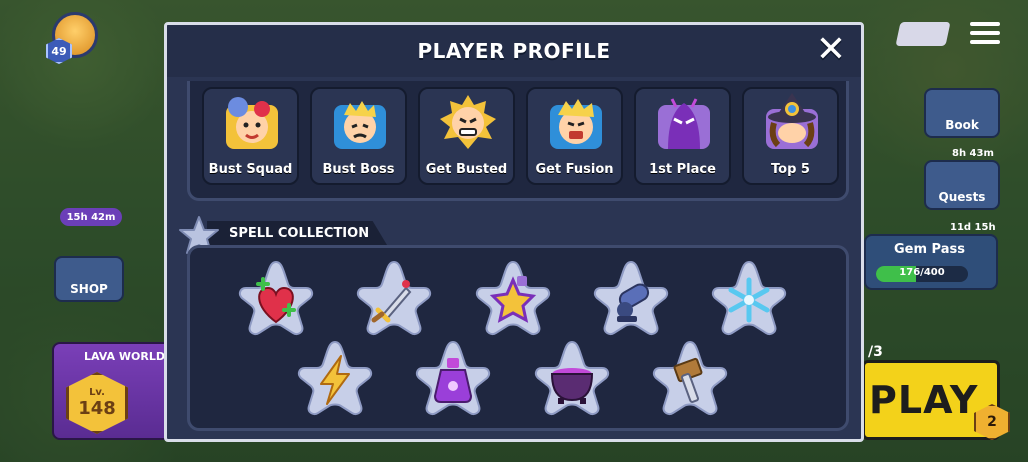 The height and width of the screenshot is (462, 1028). Describe the element at coordinates (97, 392) in the screenshot. I see `lava-level-prefix: Lv.` at that location.